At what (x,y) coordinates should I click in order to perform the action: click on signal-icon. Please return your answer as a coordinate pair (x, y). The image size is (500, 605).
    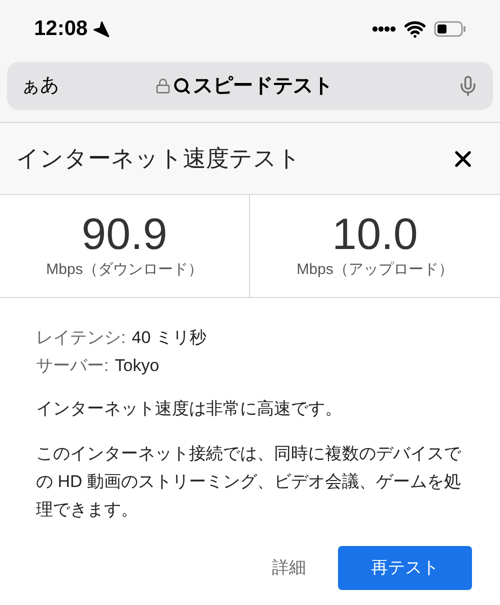
    Looking at the image, I should click on (384, 29).